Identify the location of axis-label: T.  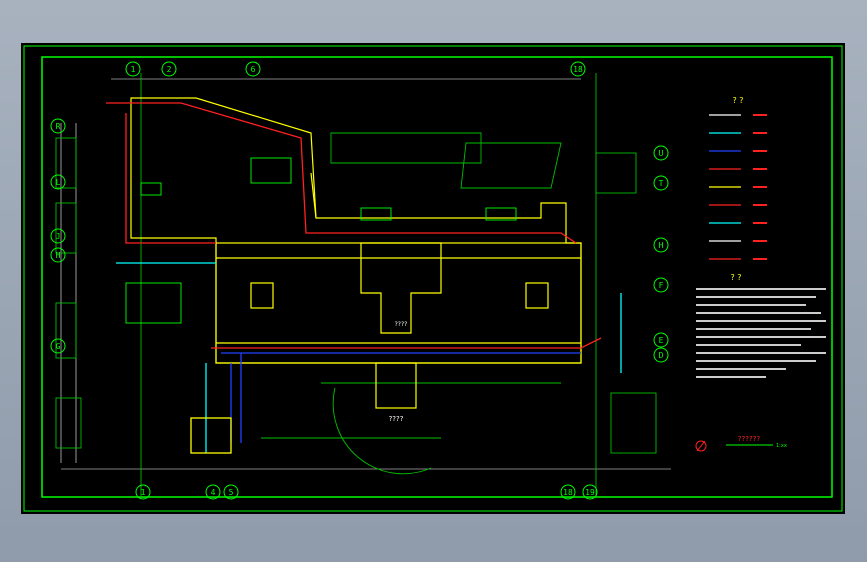
(661, 183).